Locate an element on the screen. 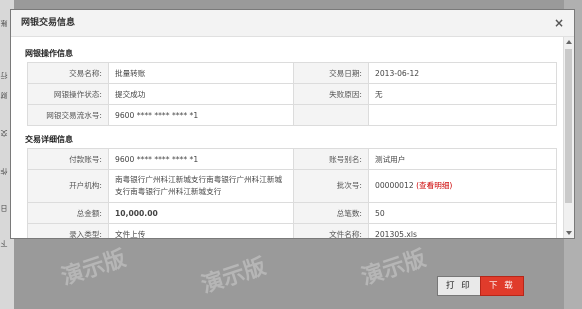 This screenshot has height=309, width=582. table-row: 交易名称: 批量转账 交易日期: 2013-06-12 is located at coordinates (292, 73).